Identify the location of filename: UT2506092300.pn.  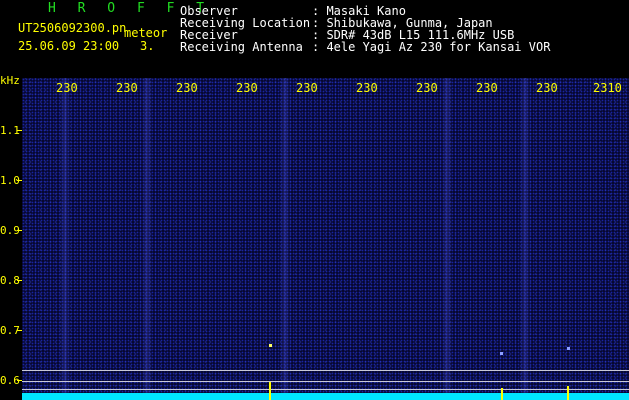
(72, 28).